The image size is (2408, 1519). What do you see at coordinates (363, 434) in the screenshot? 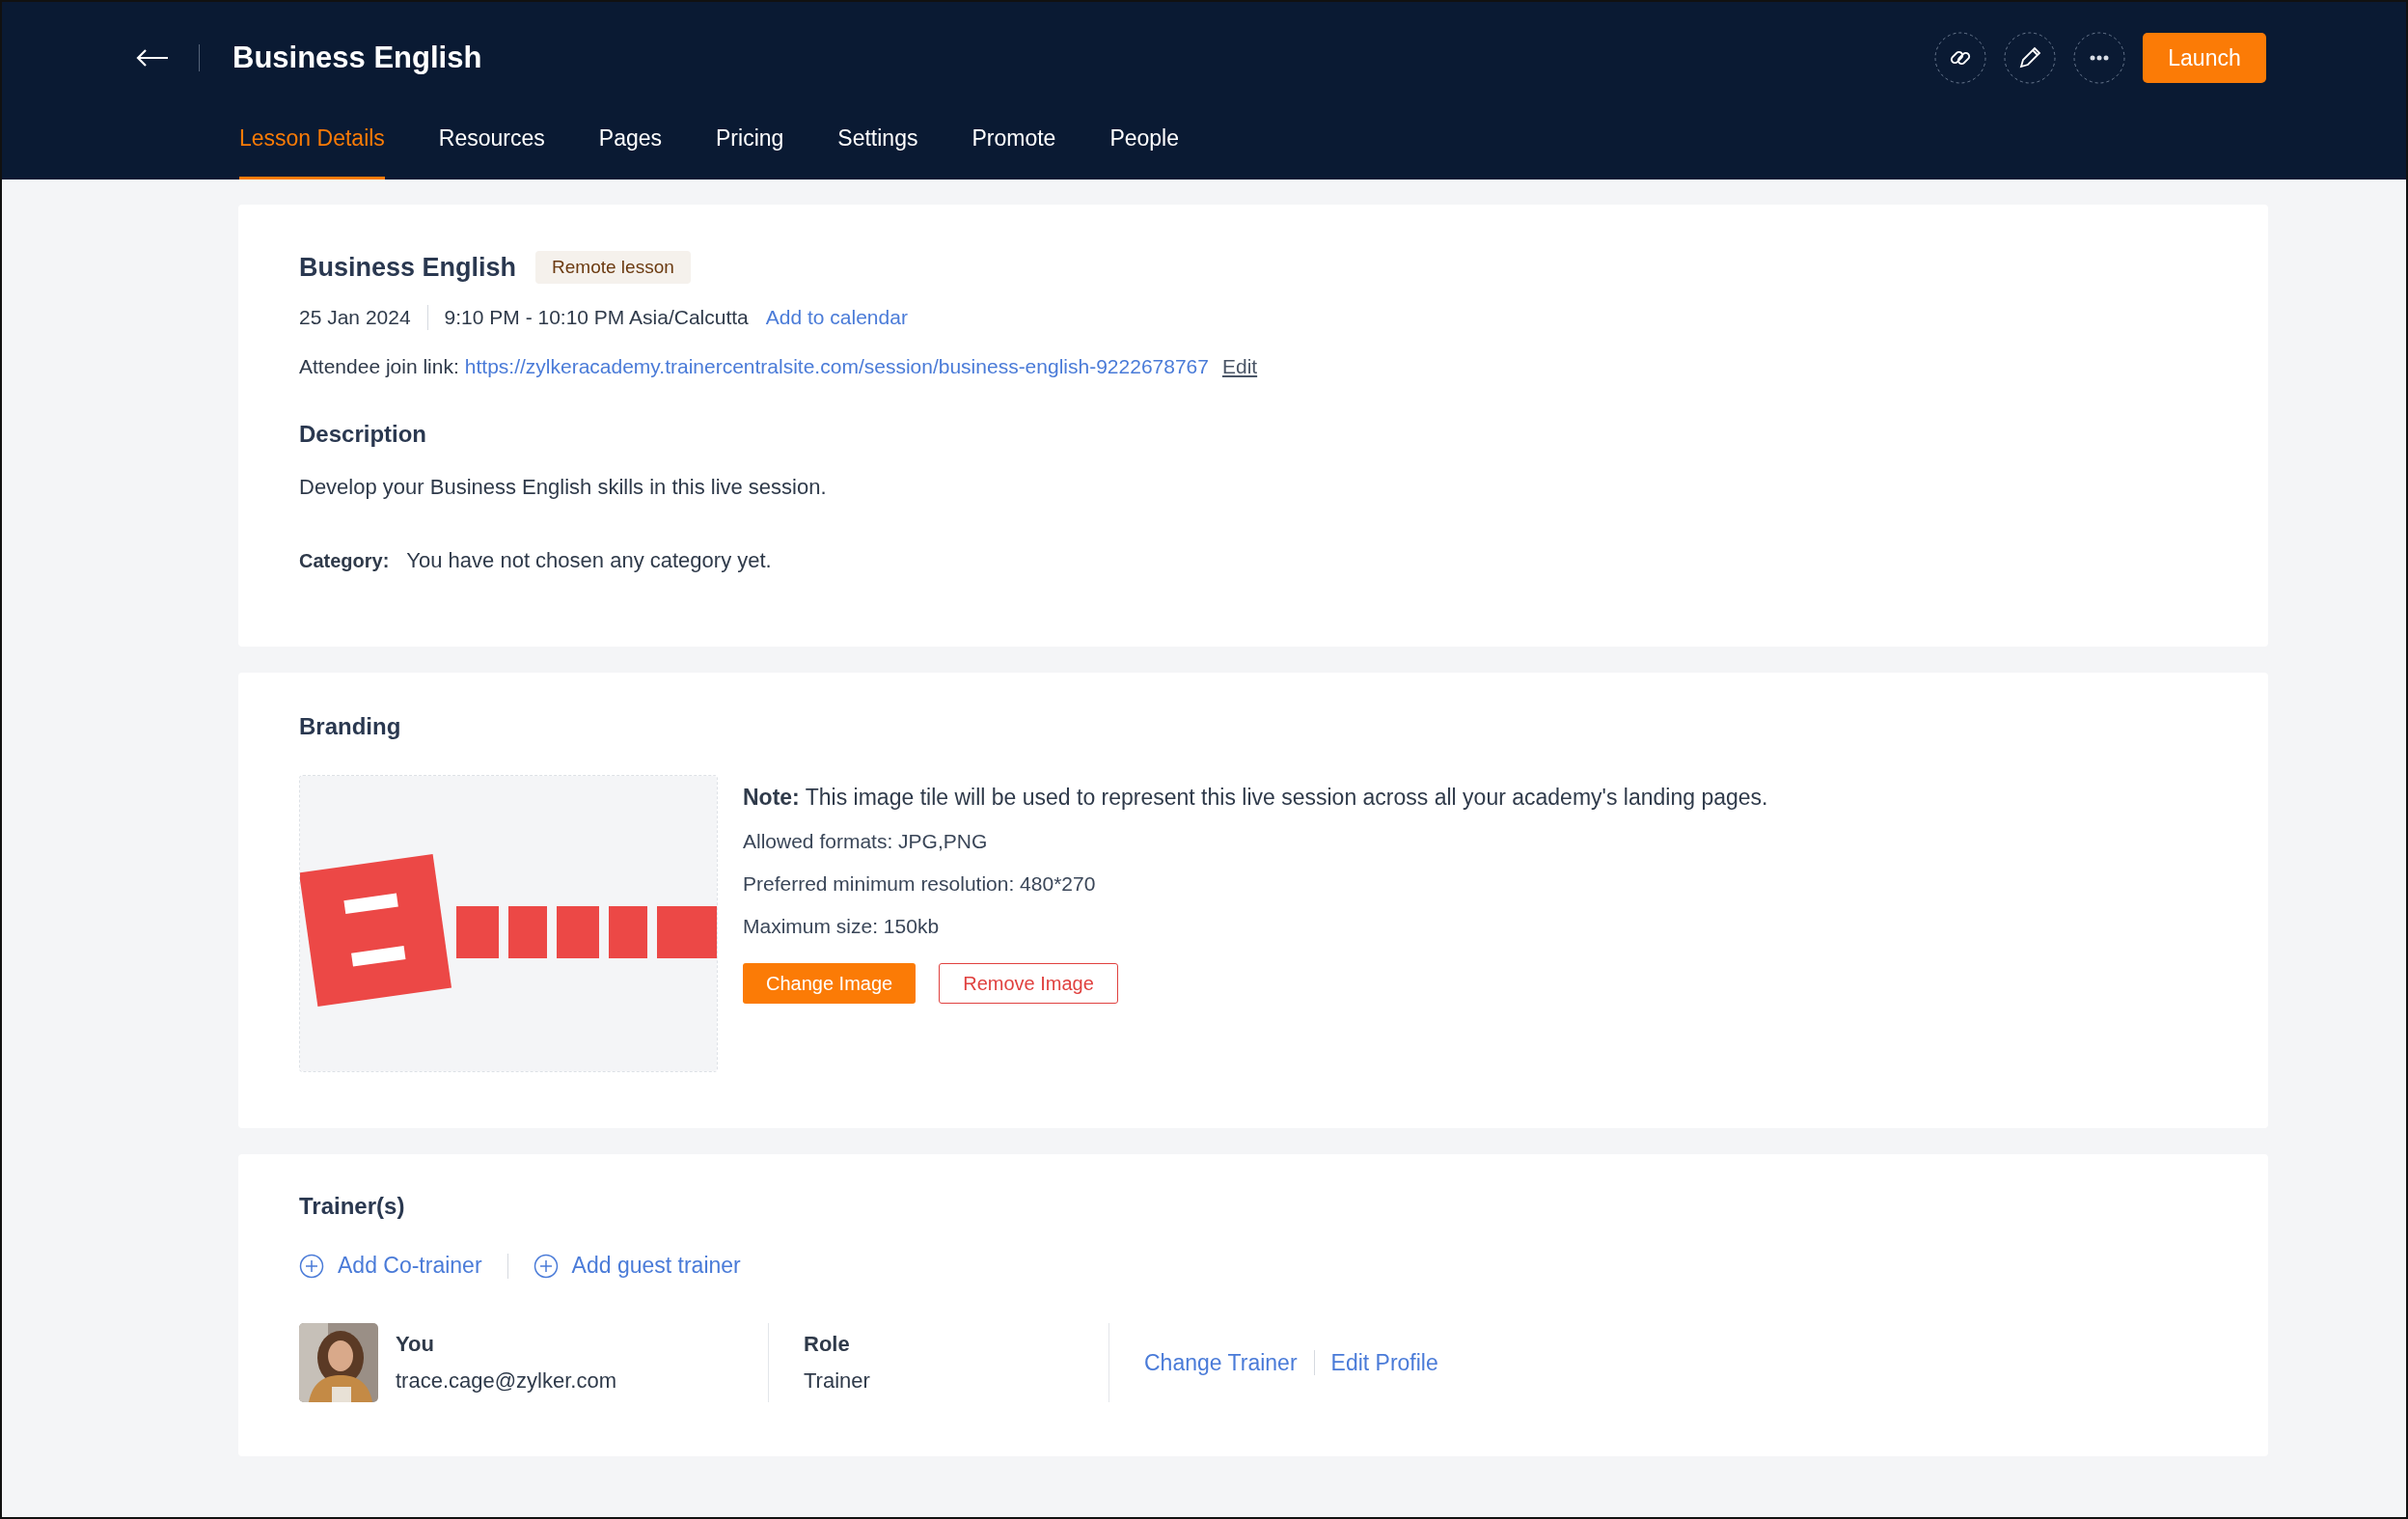
I see `section-heading: Description` at bounding box center [363, 434].